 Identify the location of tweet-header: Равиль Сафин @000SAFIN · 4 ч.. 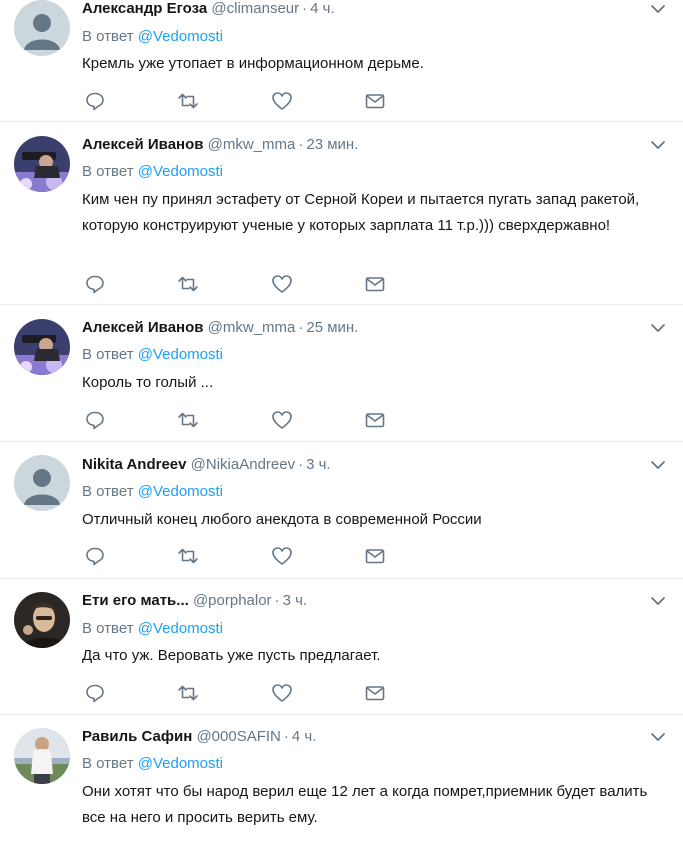
(199, 737).